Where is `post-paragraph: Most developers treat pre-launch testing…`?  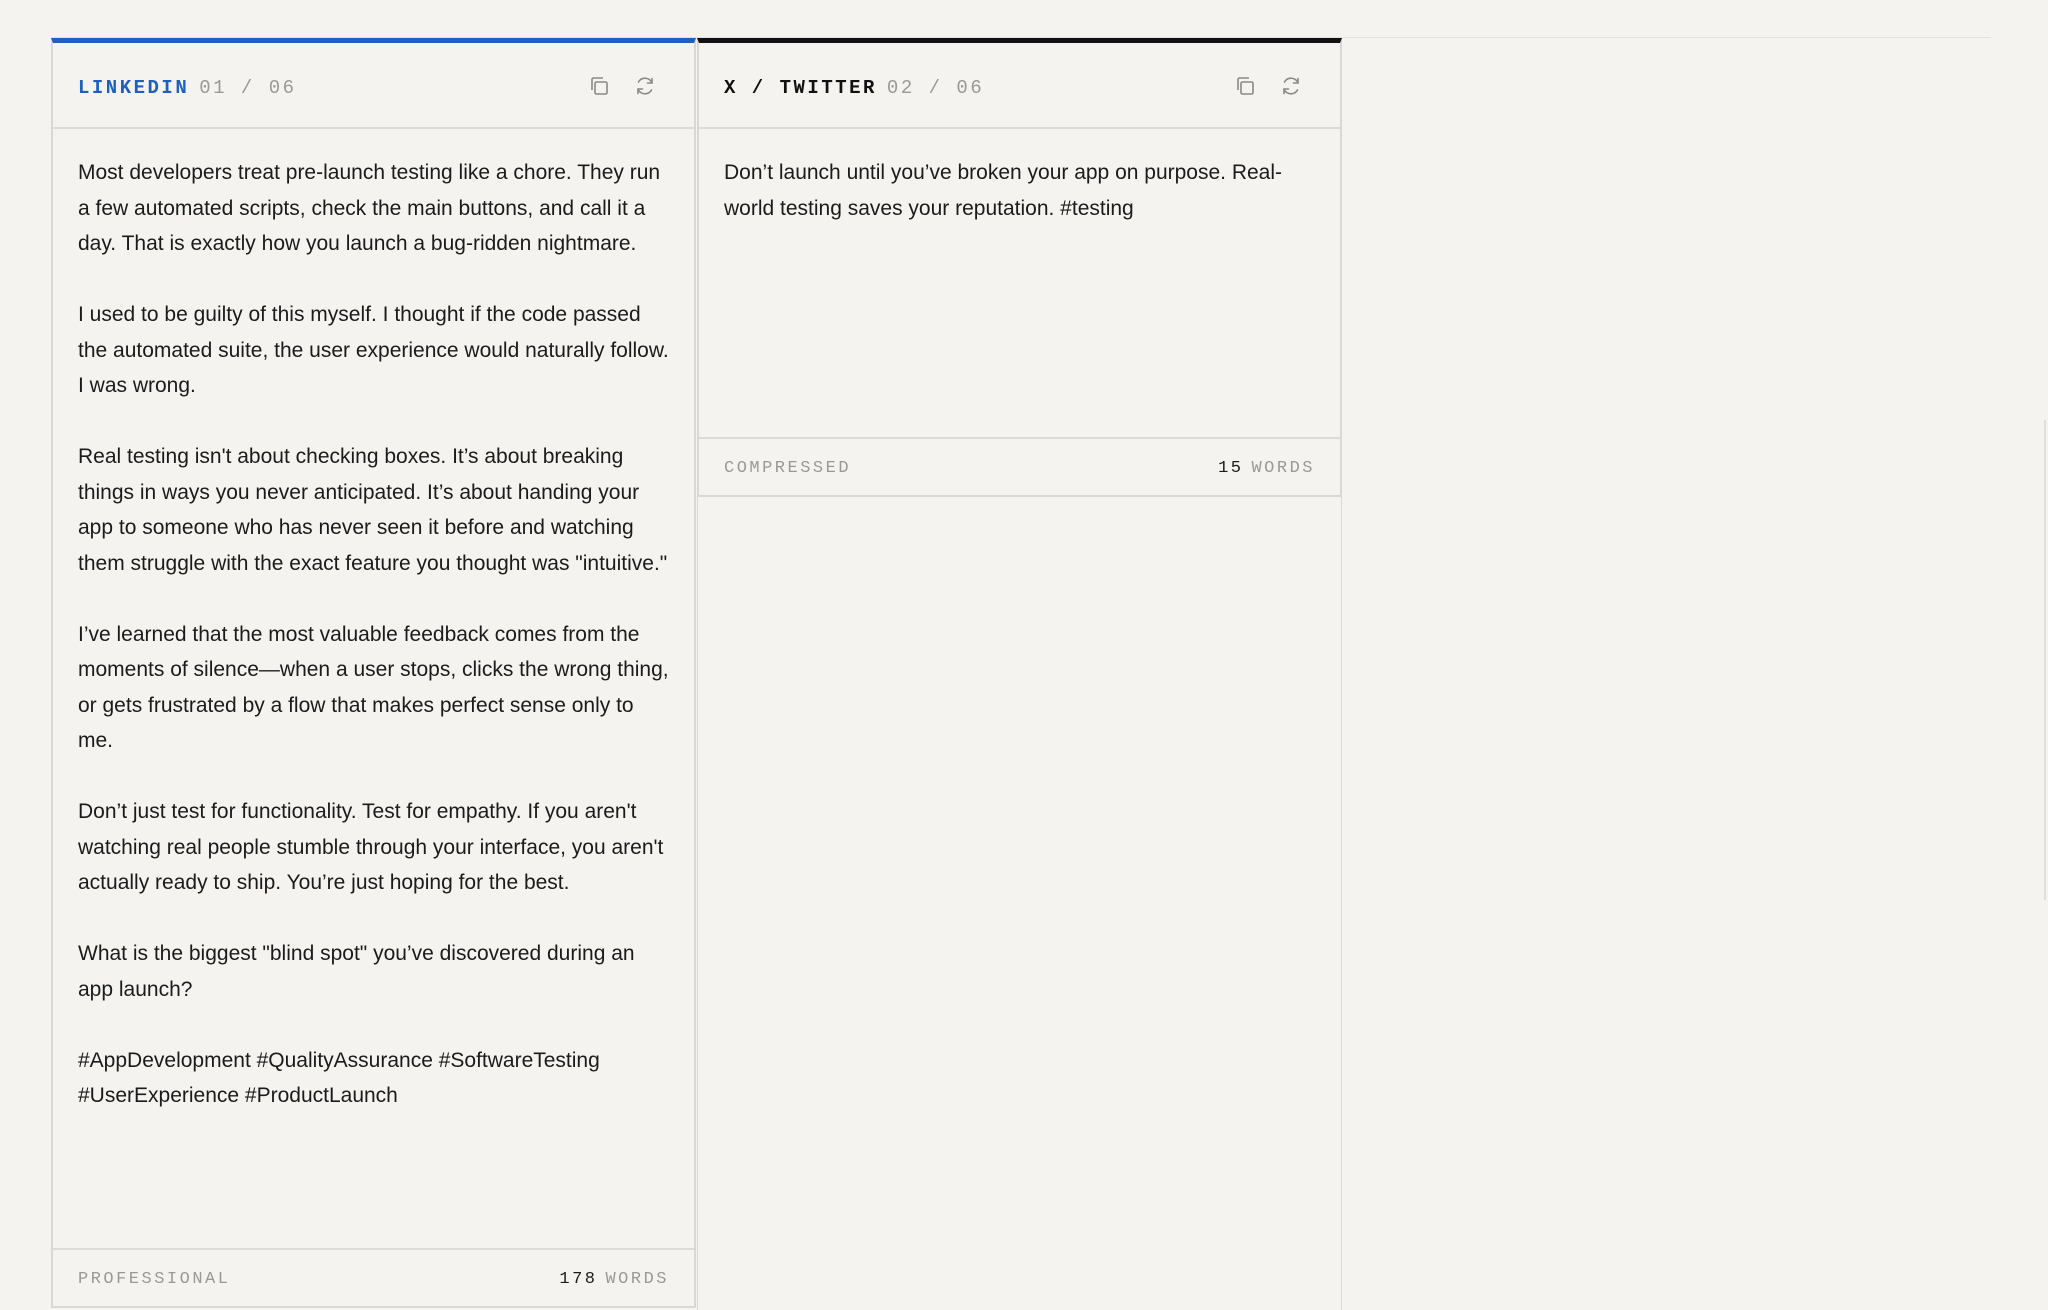 post-paragraph: Most developers treat pre-launch testing… is located at coordinates (369, 208).